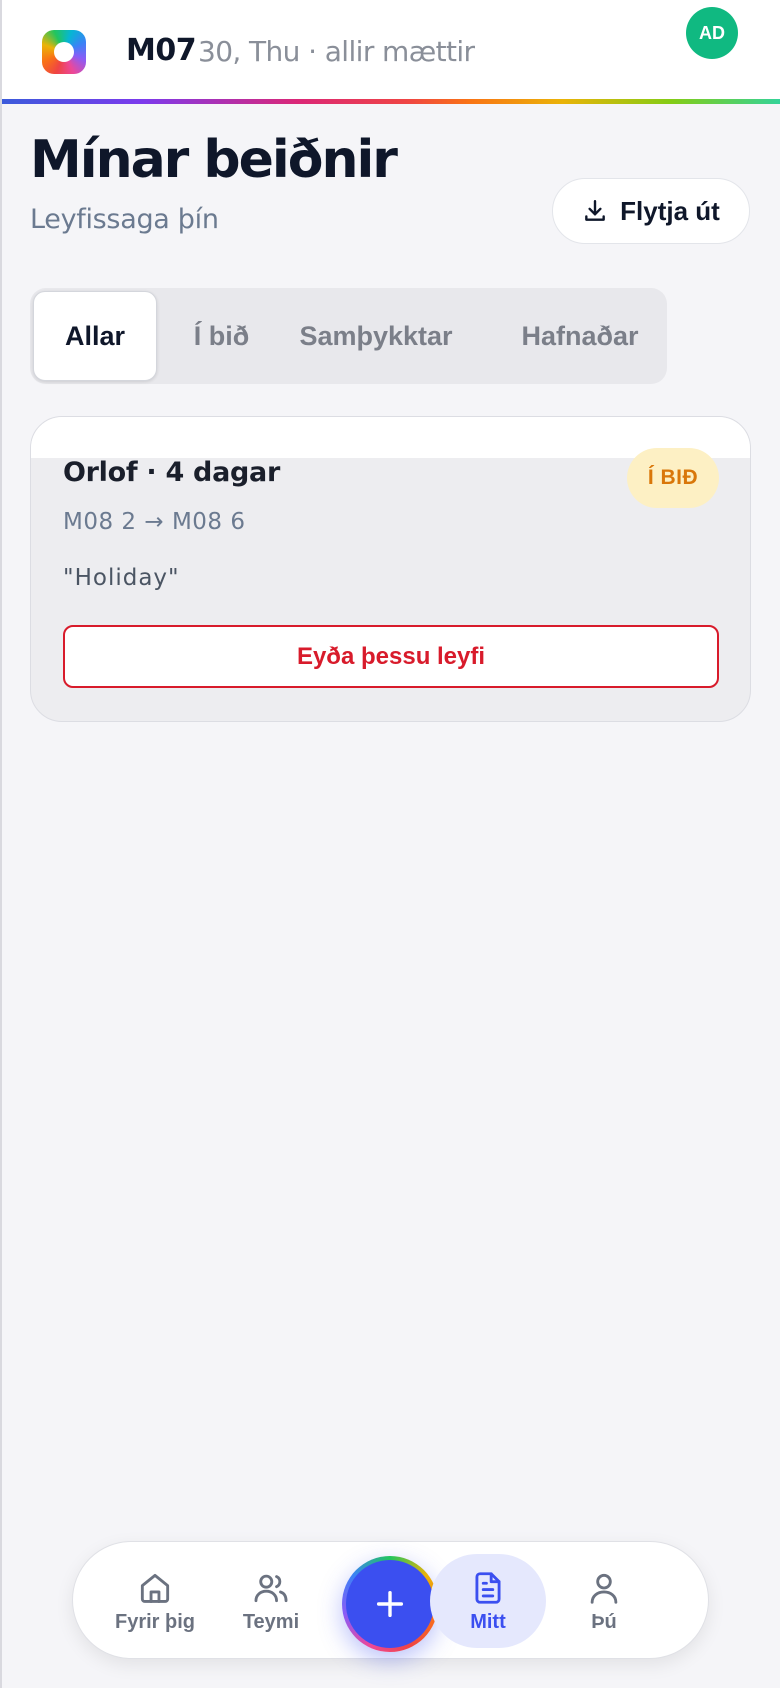 The height and width of the screenshot is (1688, 780). I want to click on avatar: AD, so click(712, 33).